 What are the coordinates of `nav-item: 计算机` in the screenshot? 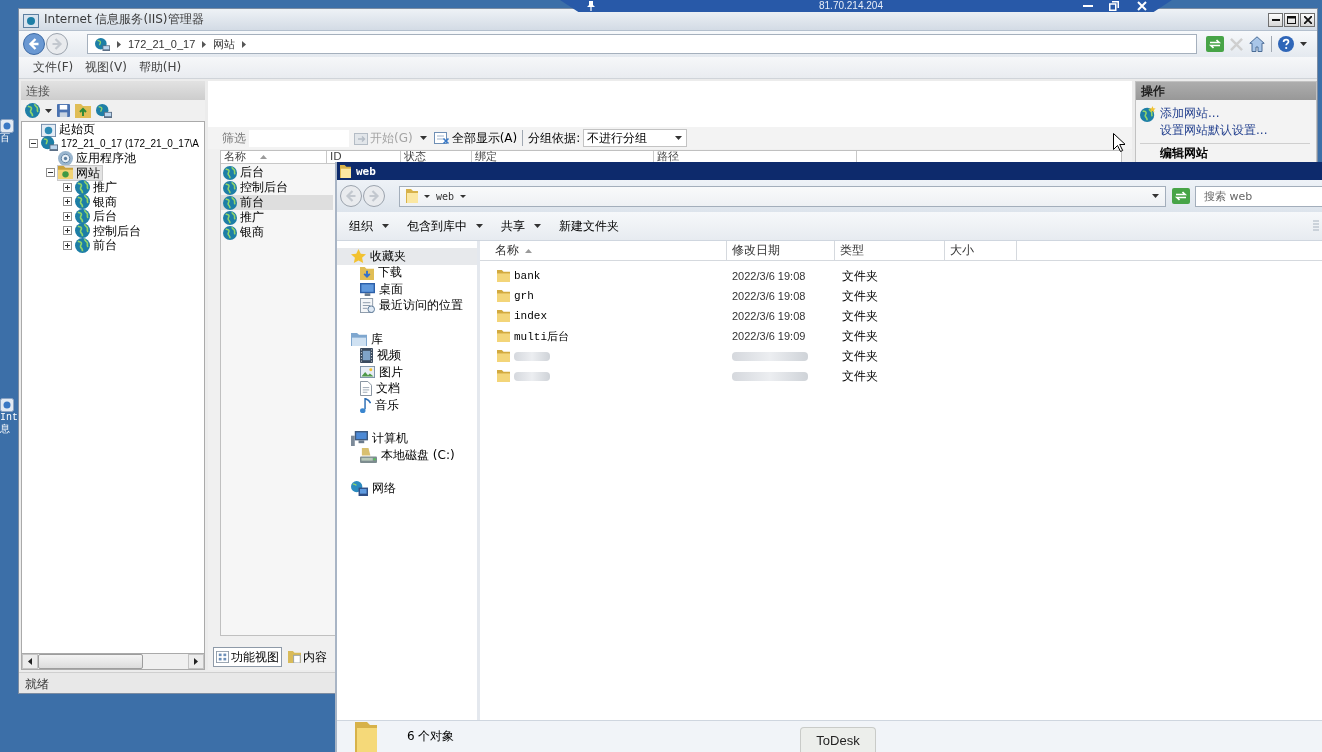 It's located at (407, 438).